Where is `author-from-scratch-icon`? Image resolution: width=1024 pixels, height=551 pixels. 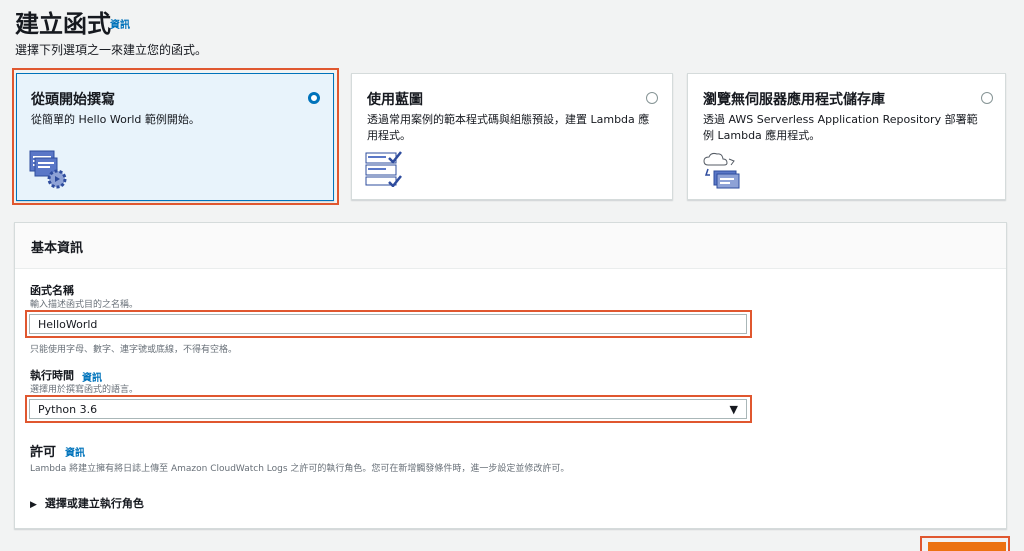 author-from-scratch-icon is located at coordinates (48, 169).